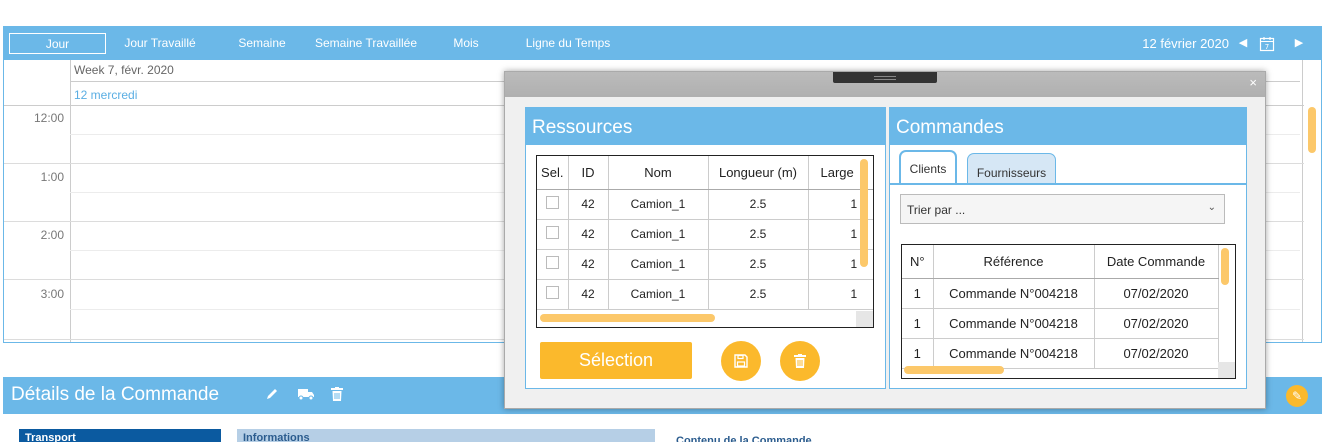 This screenshot has height=442, width=1328. What do you see at coordinates (70, 201) in the screenshot?
I see `time-gutter-divider` at bounding box center [70, 201].